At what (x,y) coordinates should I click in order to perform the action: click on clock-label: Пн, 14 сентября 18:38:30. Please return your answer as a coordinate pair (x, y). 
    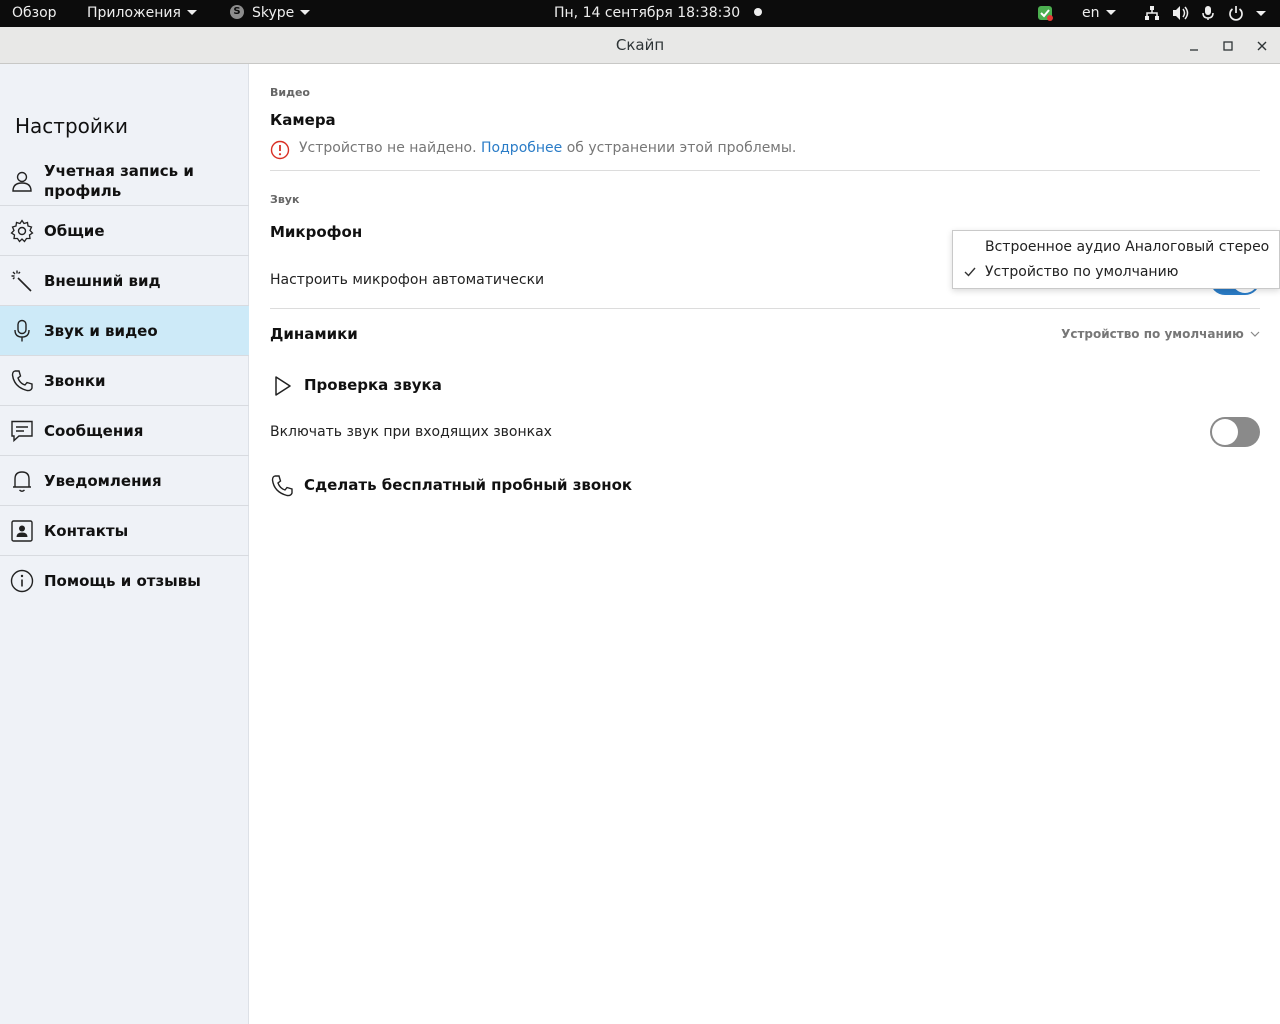
    Looking at the image, I should click on (647, 13).